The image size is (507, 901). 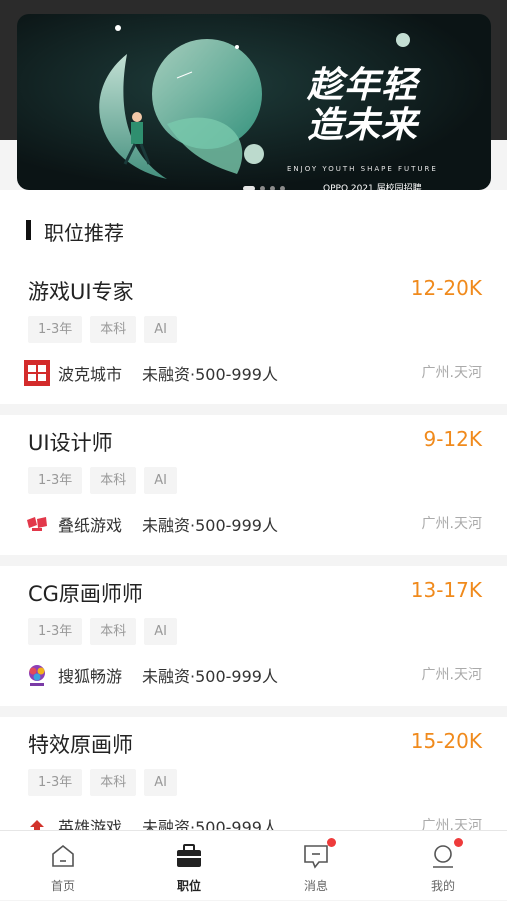 I want to click on changyou-logo, so click(x=37, y=675).